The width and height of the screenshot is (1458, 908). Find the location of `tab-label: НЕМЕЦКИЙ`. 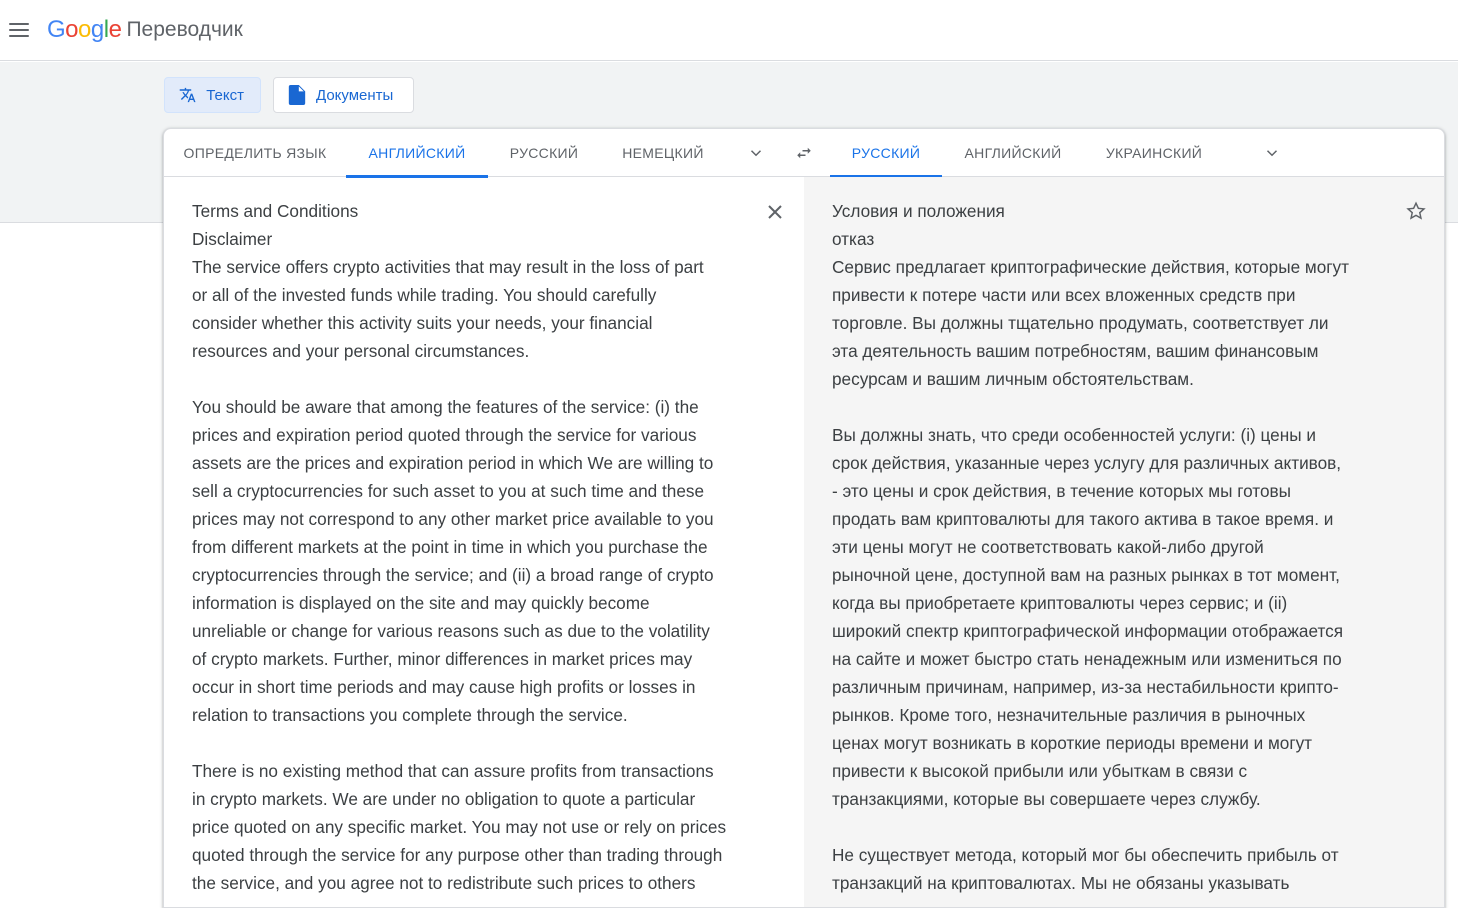

tab-label: НЕМЕЦКИЙ is located at coordinates (663, 153).